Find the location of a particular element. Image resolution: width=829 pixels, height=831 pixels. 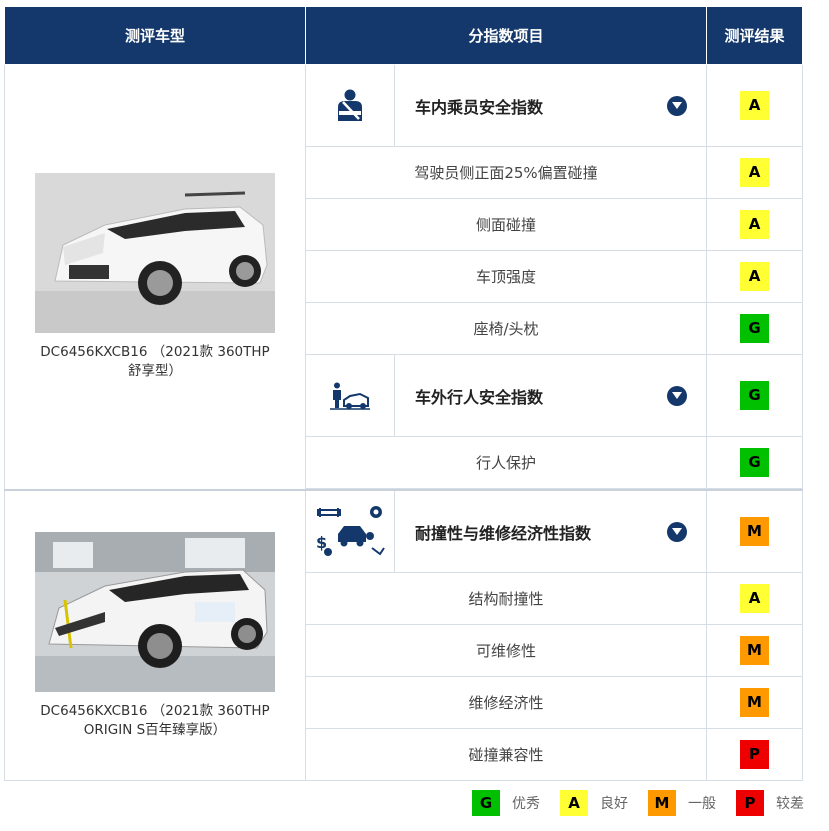

category-label: 车外行人安全指数 is located at coordinates (479, 397).